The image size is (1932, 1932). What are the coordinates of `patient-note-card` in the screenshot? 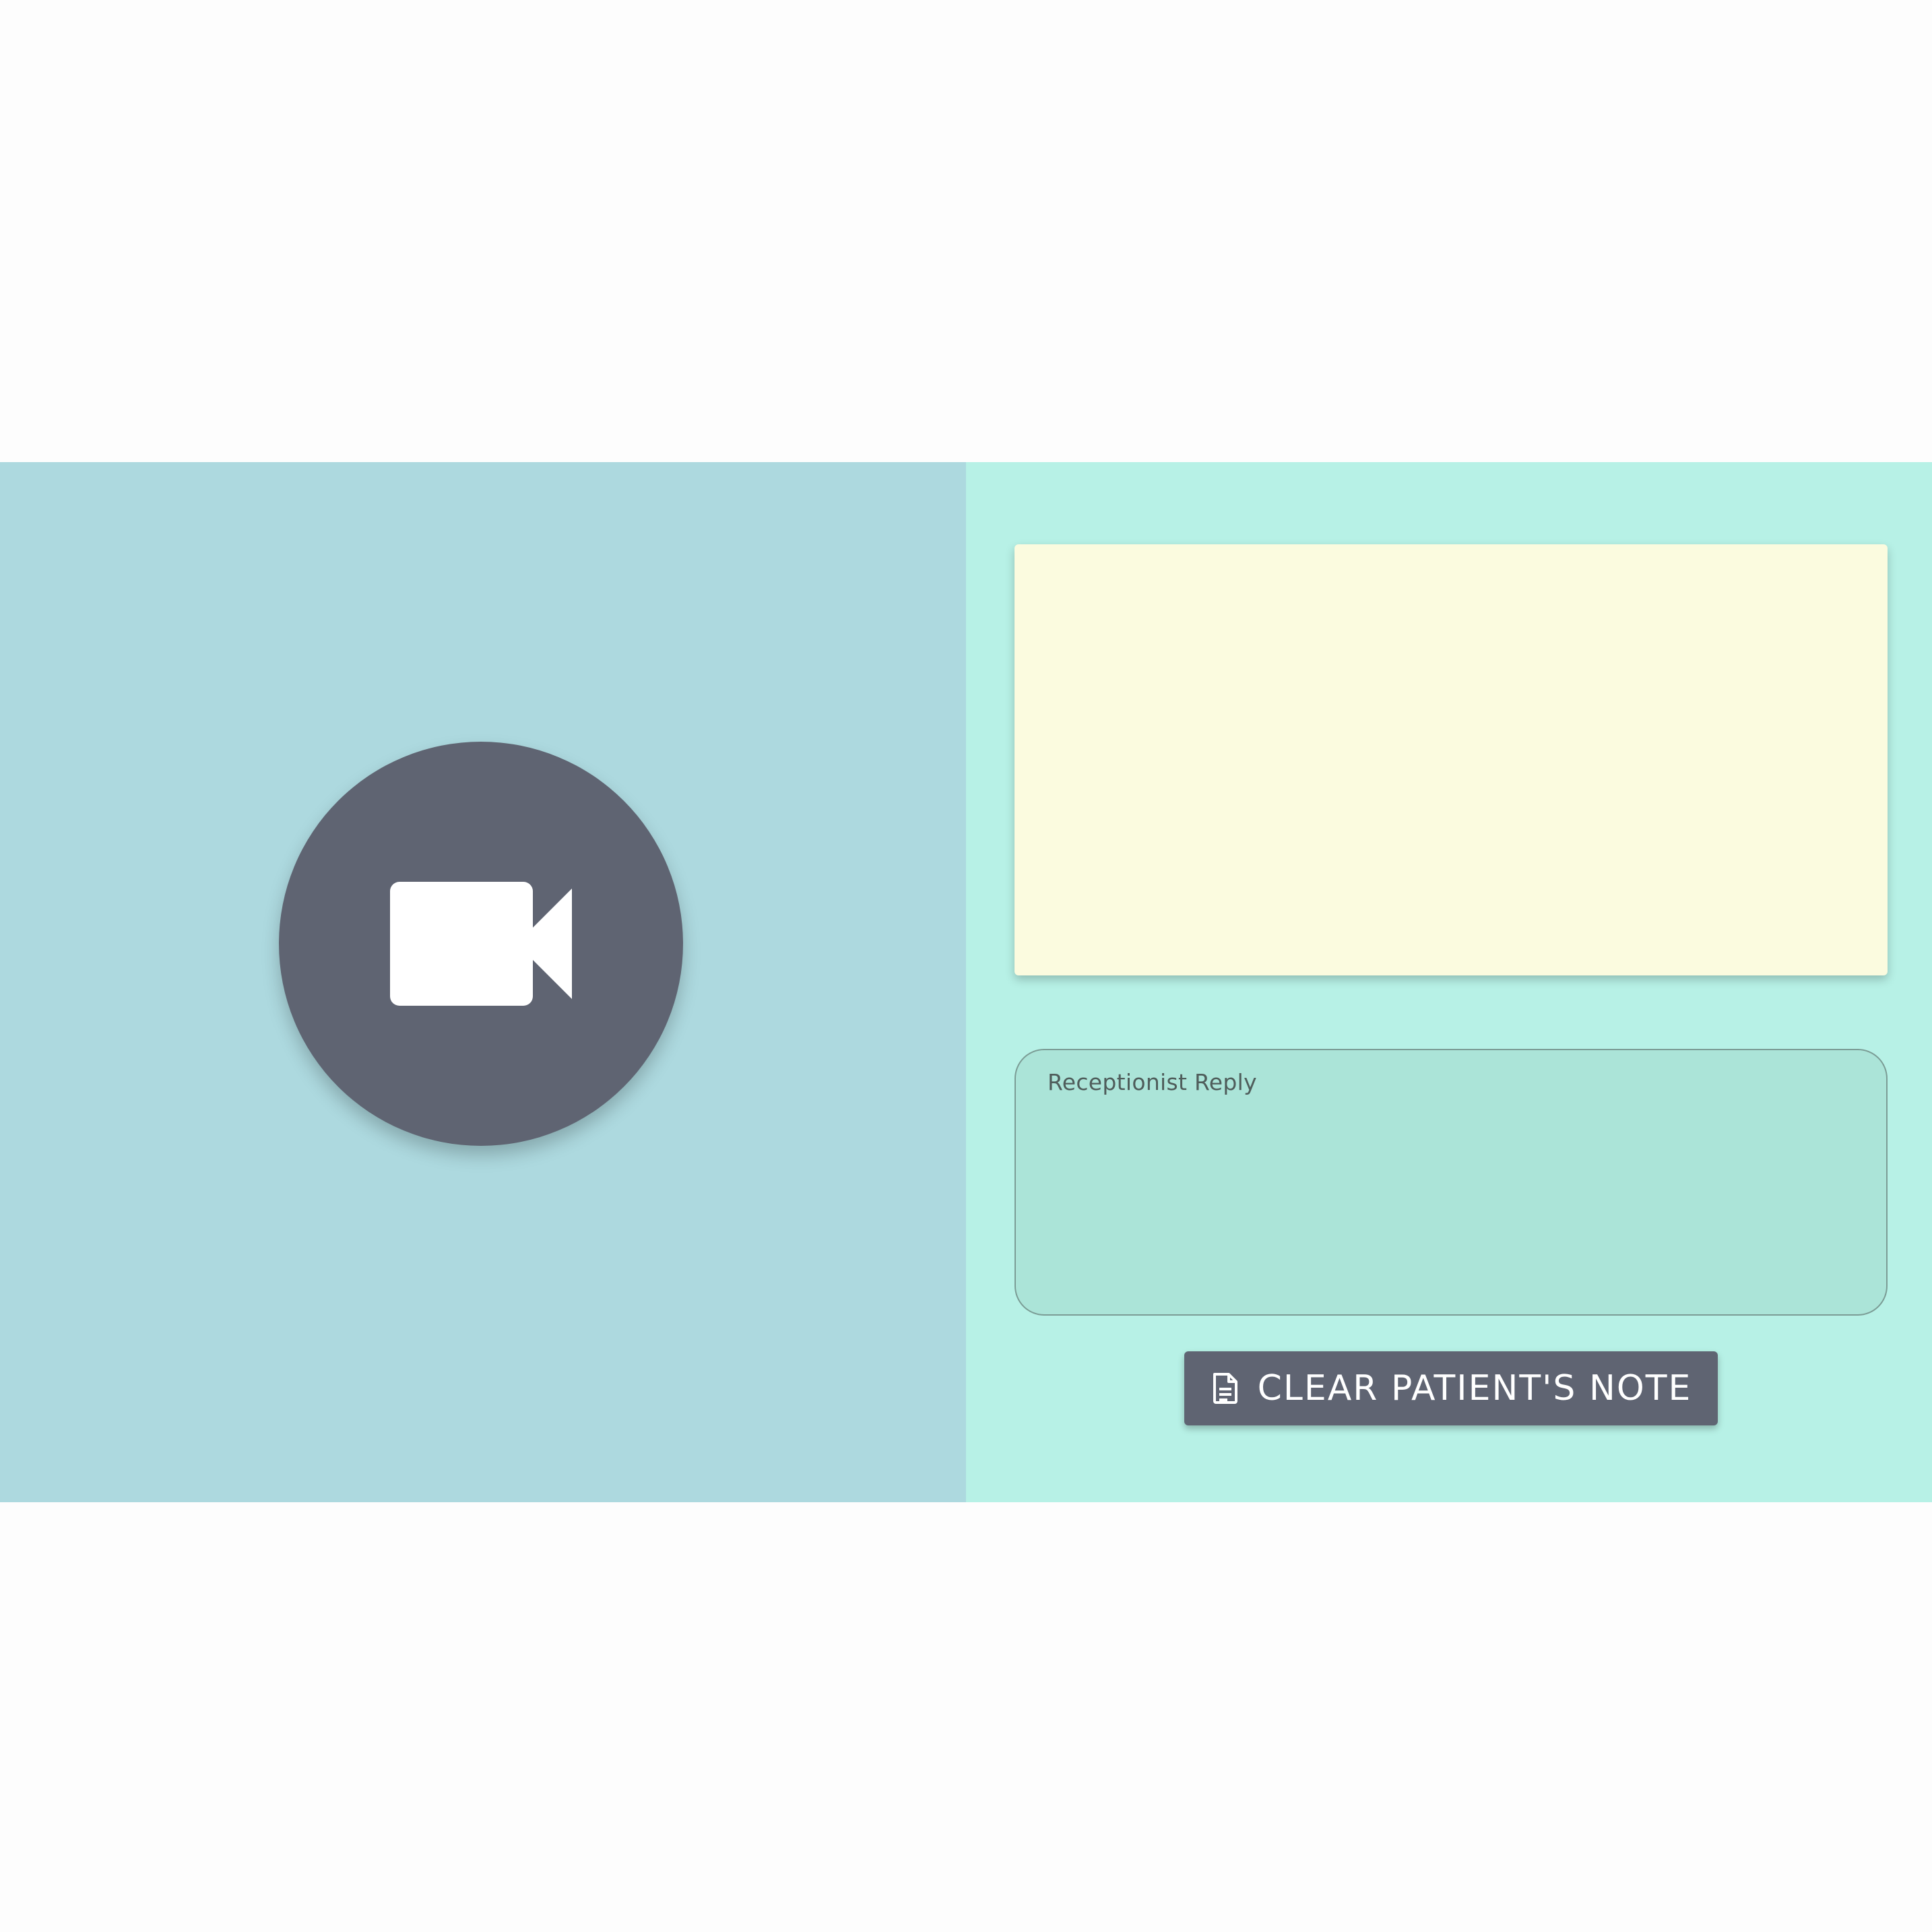 It's located at (1451, 760).